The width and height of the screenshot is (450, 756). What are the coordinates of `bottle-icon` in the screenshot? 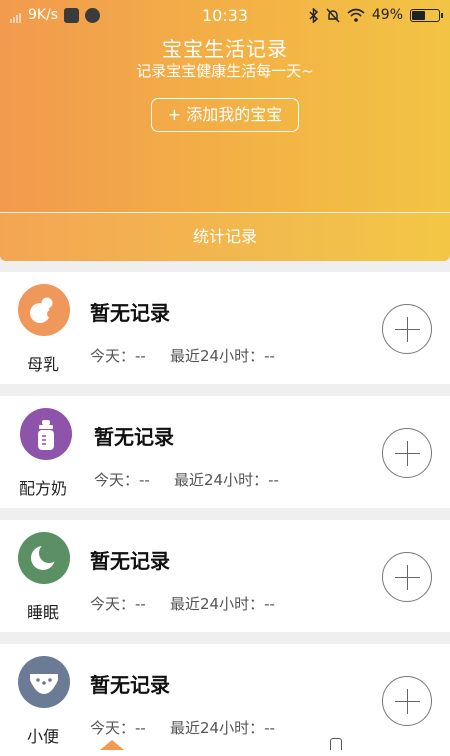 It's located at (46, 434).